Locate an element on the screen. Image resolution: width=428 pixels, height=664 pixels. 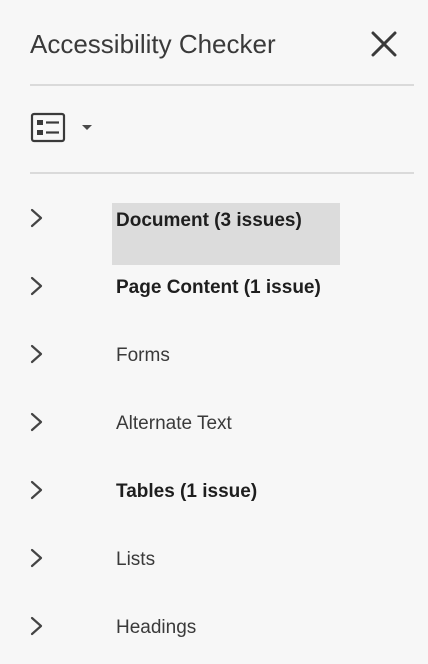
category-label: Headings is located at coordinates (156, 627).